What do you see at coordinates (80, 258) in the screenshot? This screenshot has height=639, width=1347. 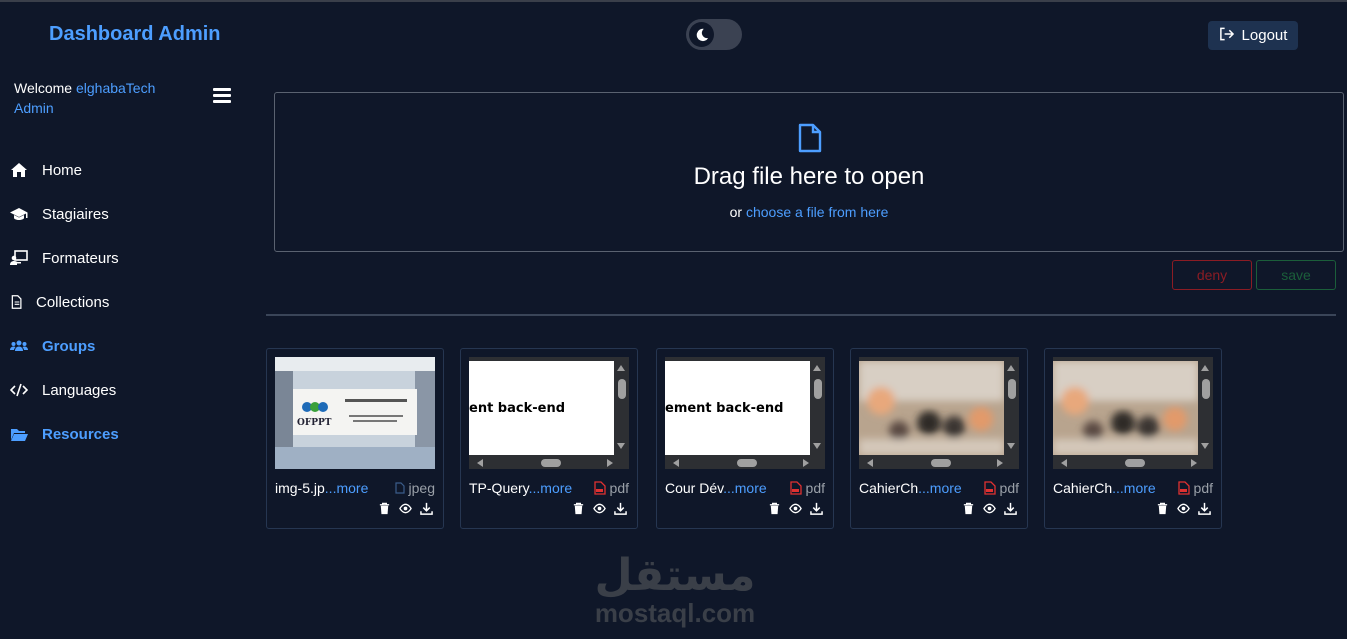 I see `sidebar-item-label: Formateurs` at bounding box center [80, 258].